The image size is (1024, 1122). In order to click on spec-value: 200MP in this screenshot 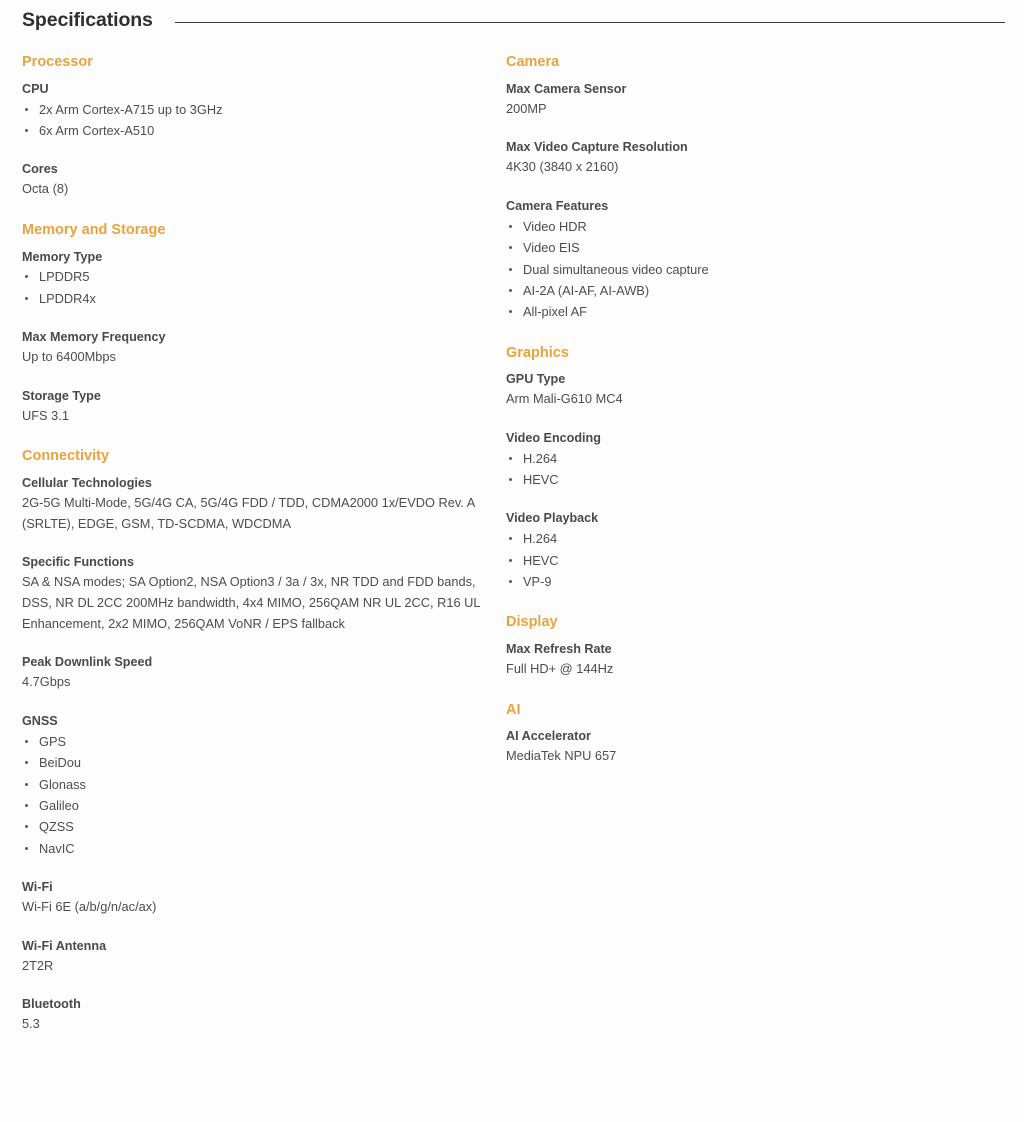, I will do `click(526, 108)`.